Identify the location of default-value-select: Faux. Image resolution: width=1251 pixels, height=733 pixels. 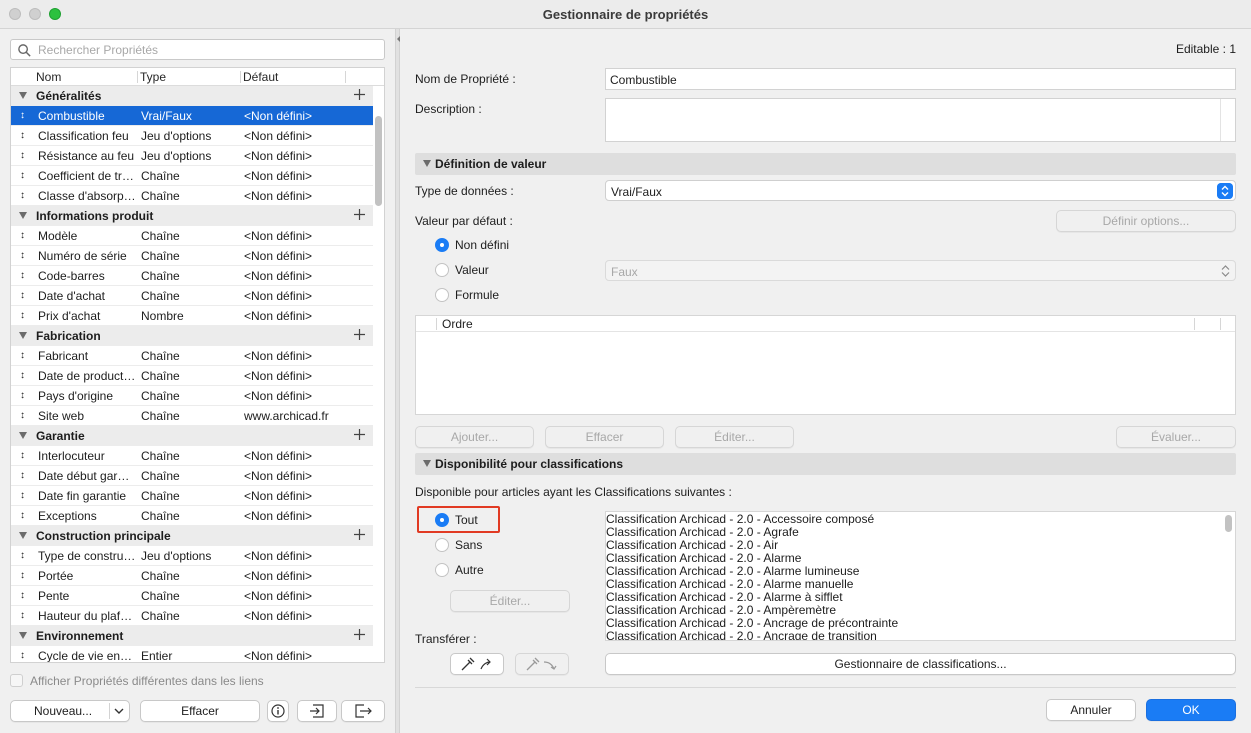
(920, 270).